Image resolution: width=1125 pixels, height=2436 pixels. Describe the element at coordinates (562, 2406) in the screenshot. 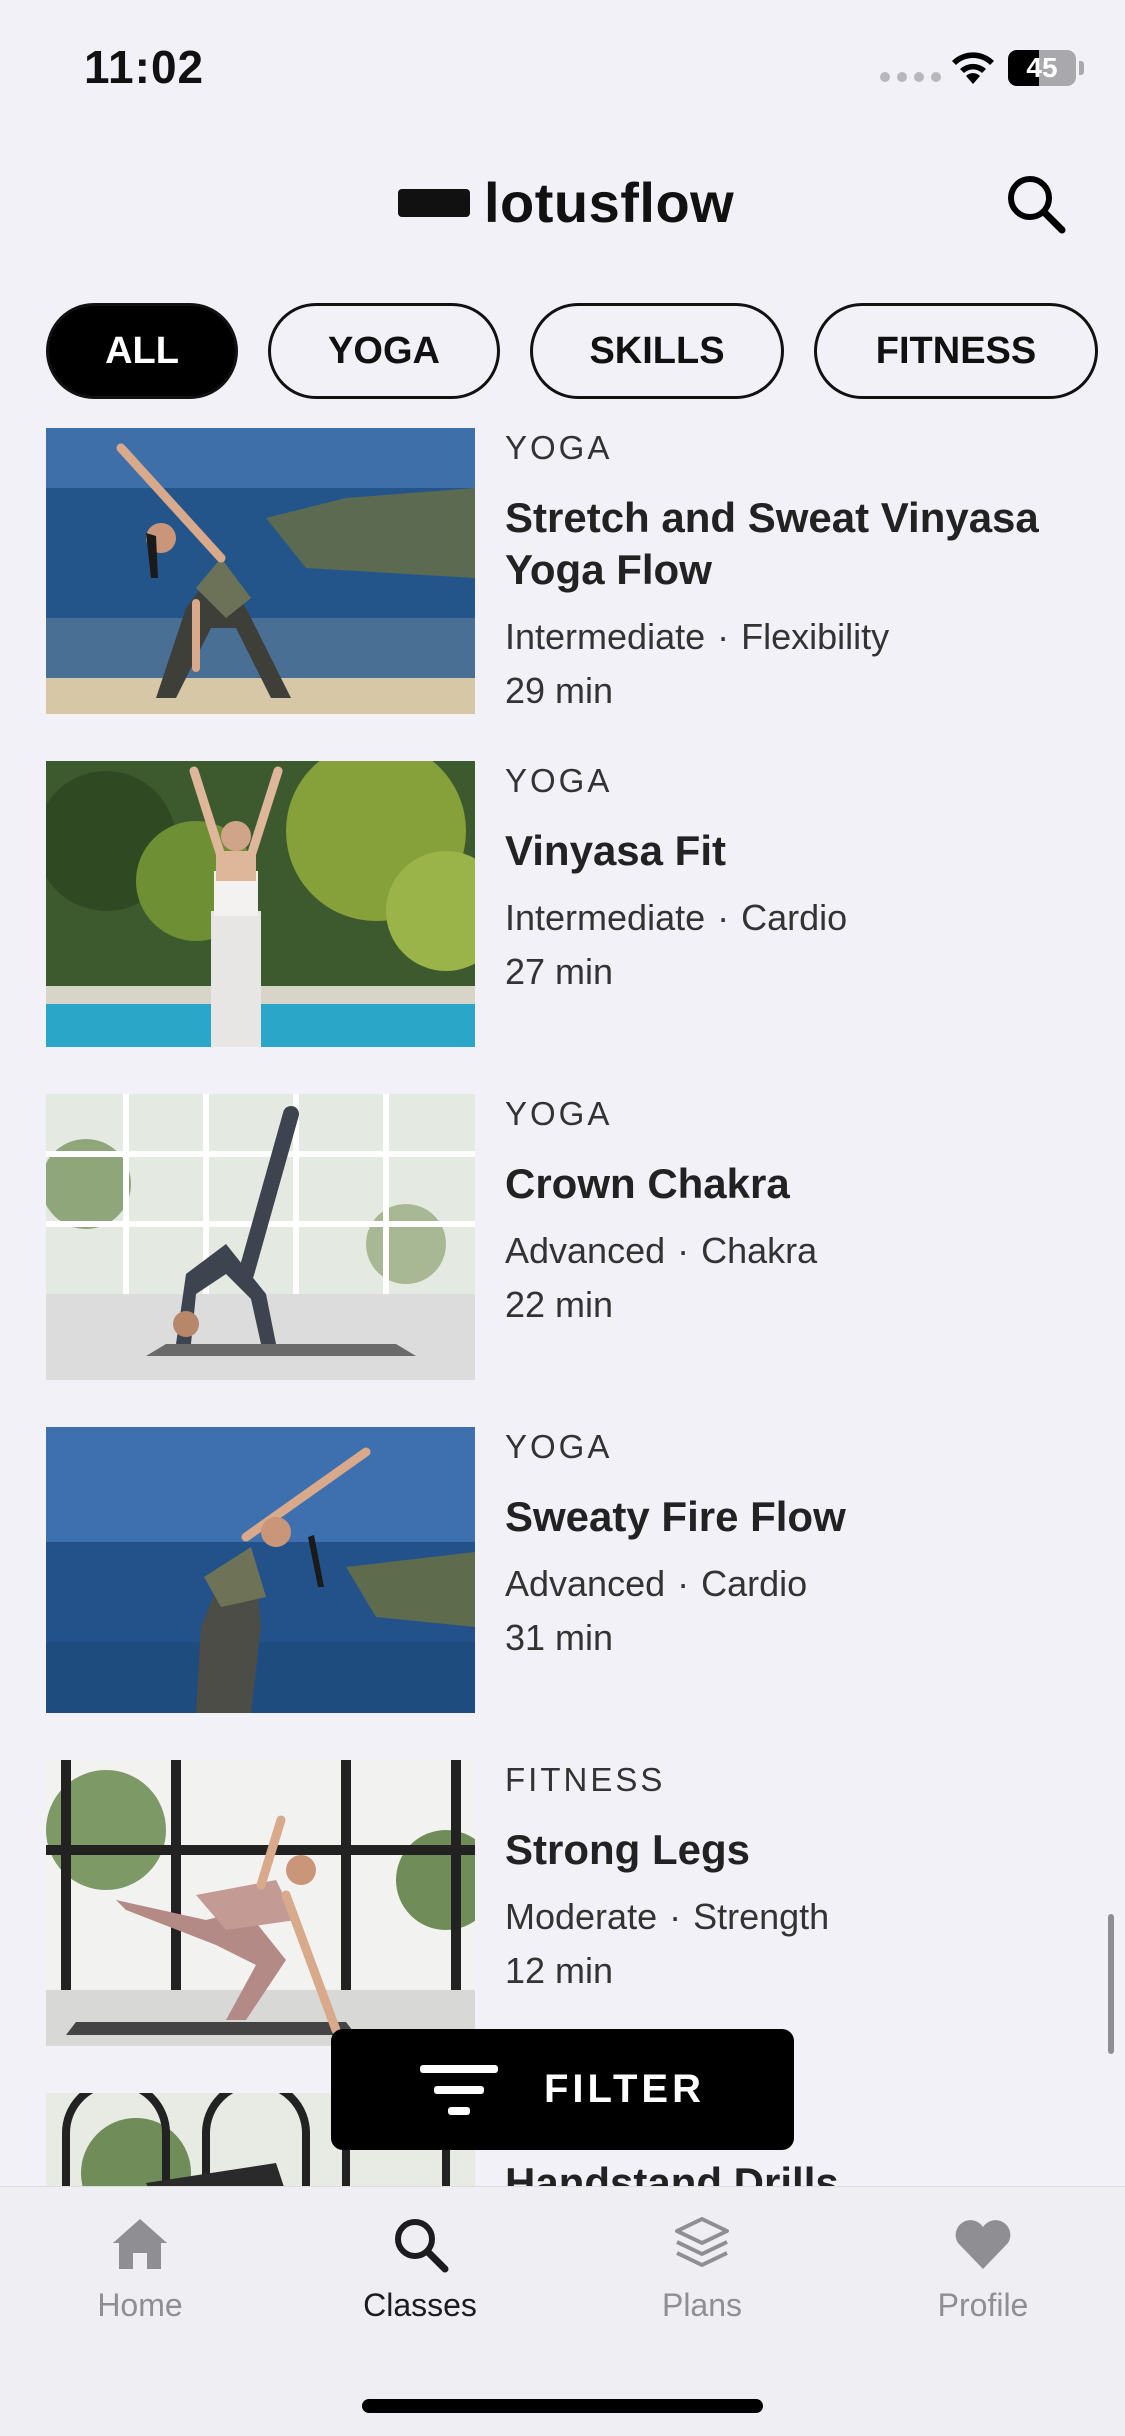

I see `home-indicator` at that location.